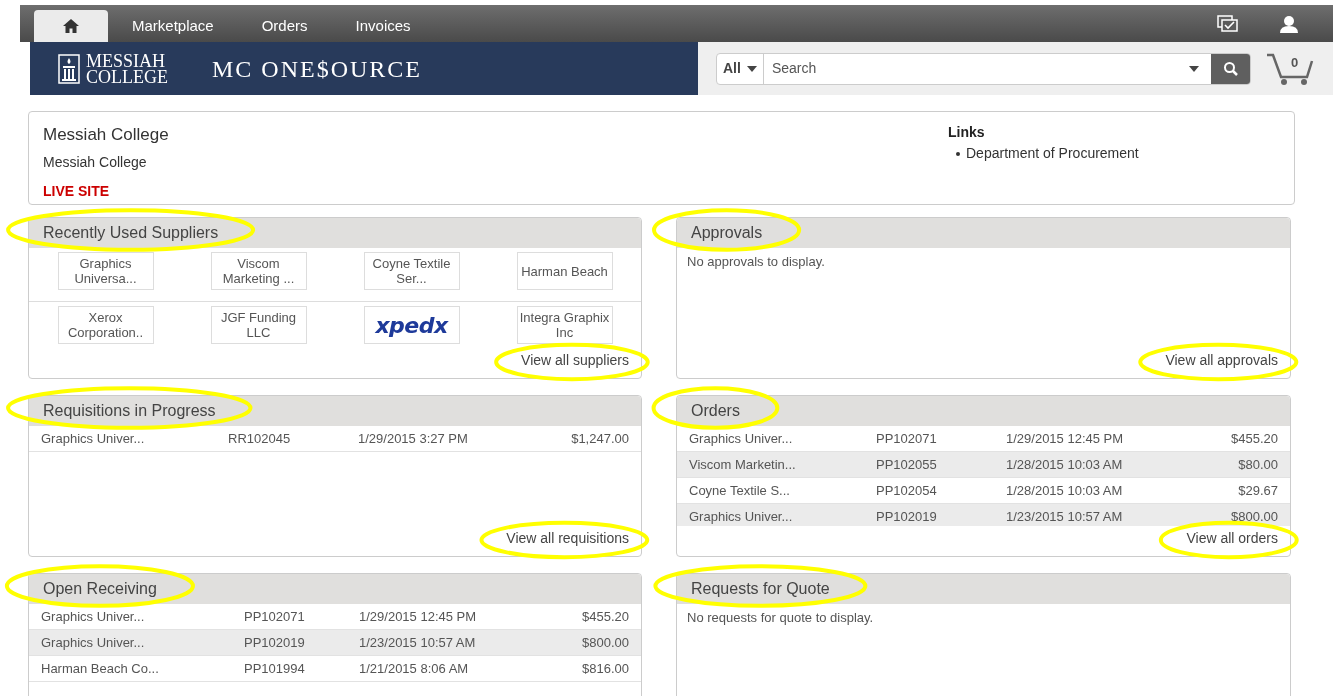 Image resolution: width=1333 pixels, height=696 pixels. Describe the element at coordinates (780, 618) in the screenshot. I see `empty-message: No requests for quote to display.` at that location.